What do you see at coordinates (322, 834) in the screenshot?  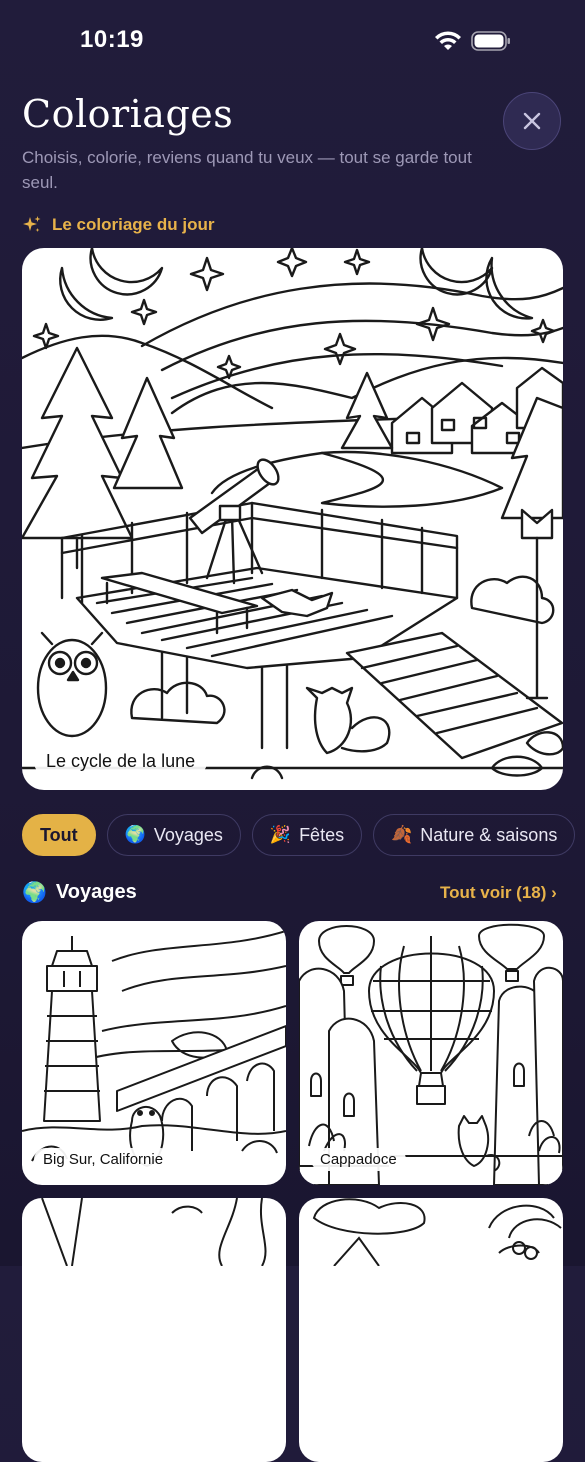 I see `chip-label: Fêtes` at bounding box center [322, 834].